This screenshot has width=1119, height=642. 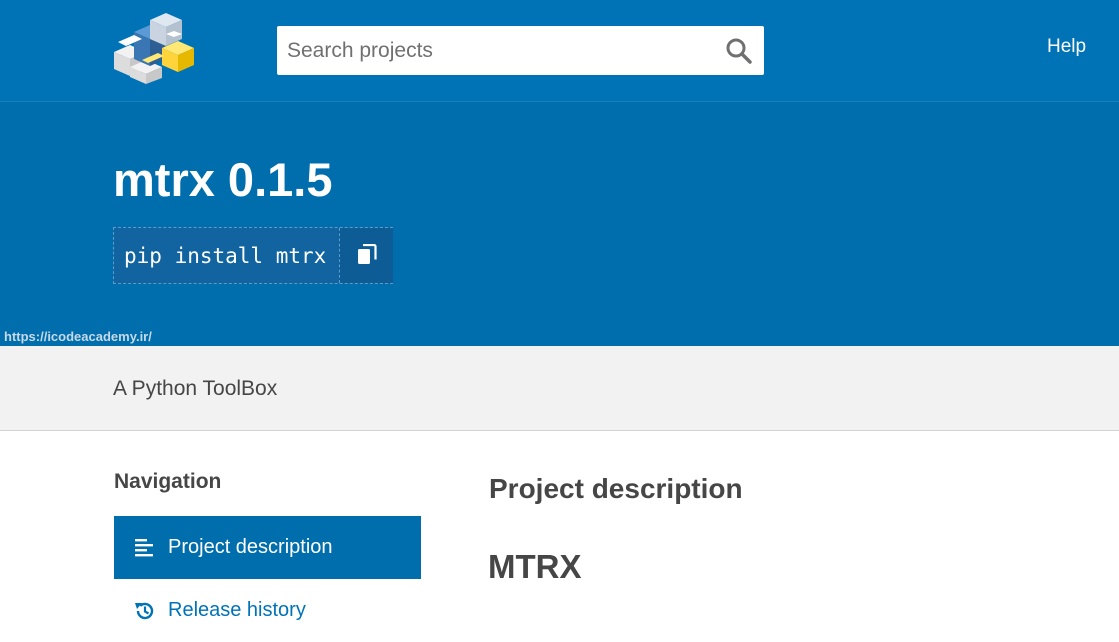 I want to click on nav-item-project-description: Project description, so click(x=267, y=547).